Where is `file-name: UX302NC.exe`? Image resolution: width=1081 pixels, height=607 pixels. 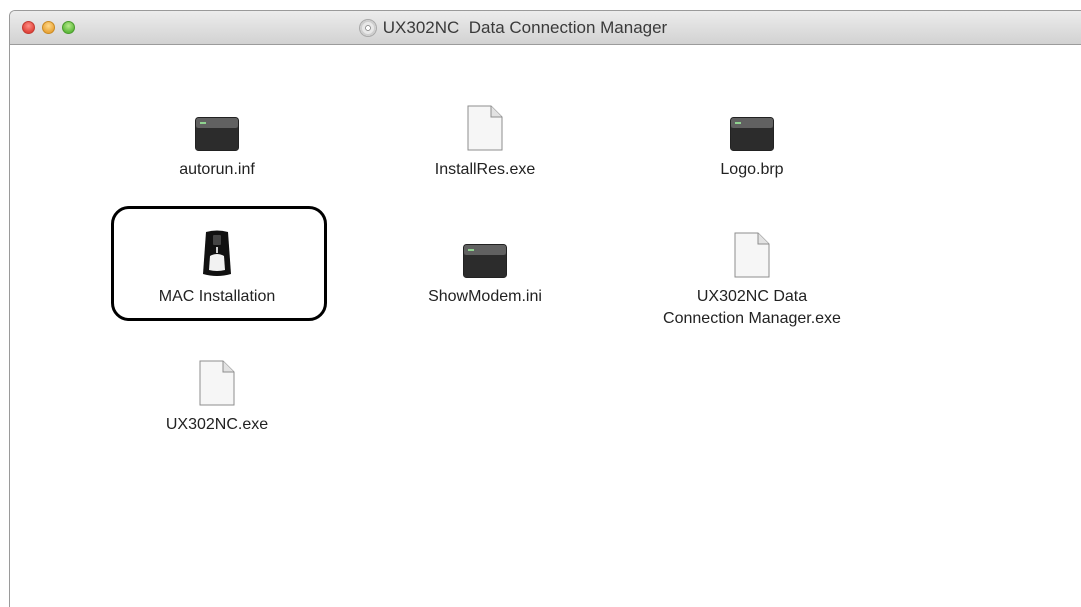 file-name: UX302NC.exe is located at coordinates (217, 424).